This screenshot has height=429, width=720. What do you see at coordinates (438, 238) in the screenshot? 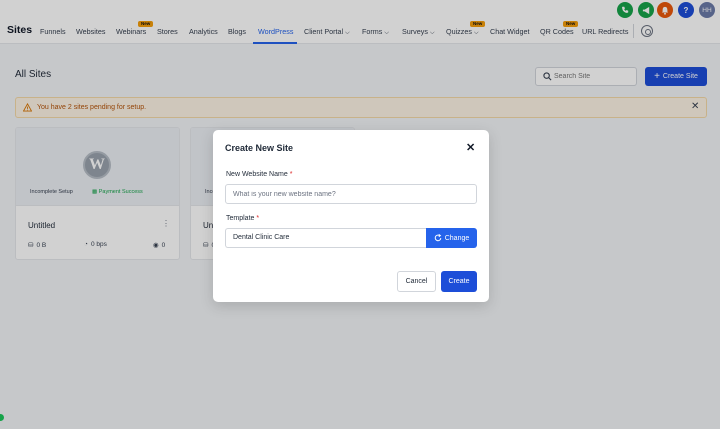
I see `refresh-icon` at bounding box center [438, 238].